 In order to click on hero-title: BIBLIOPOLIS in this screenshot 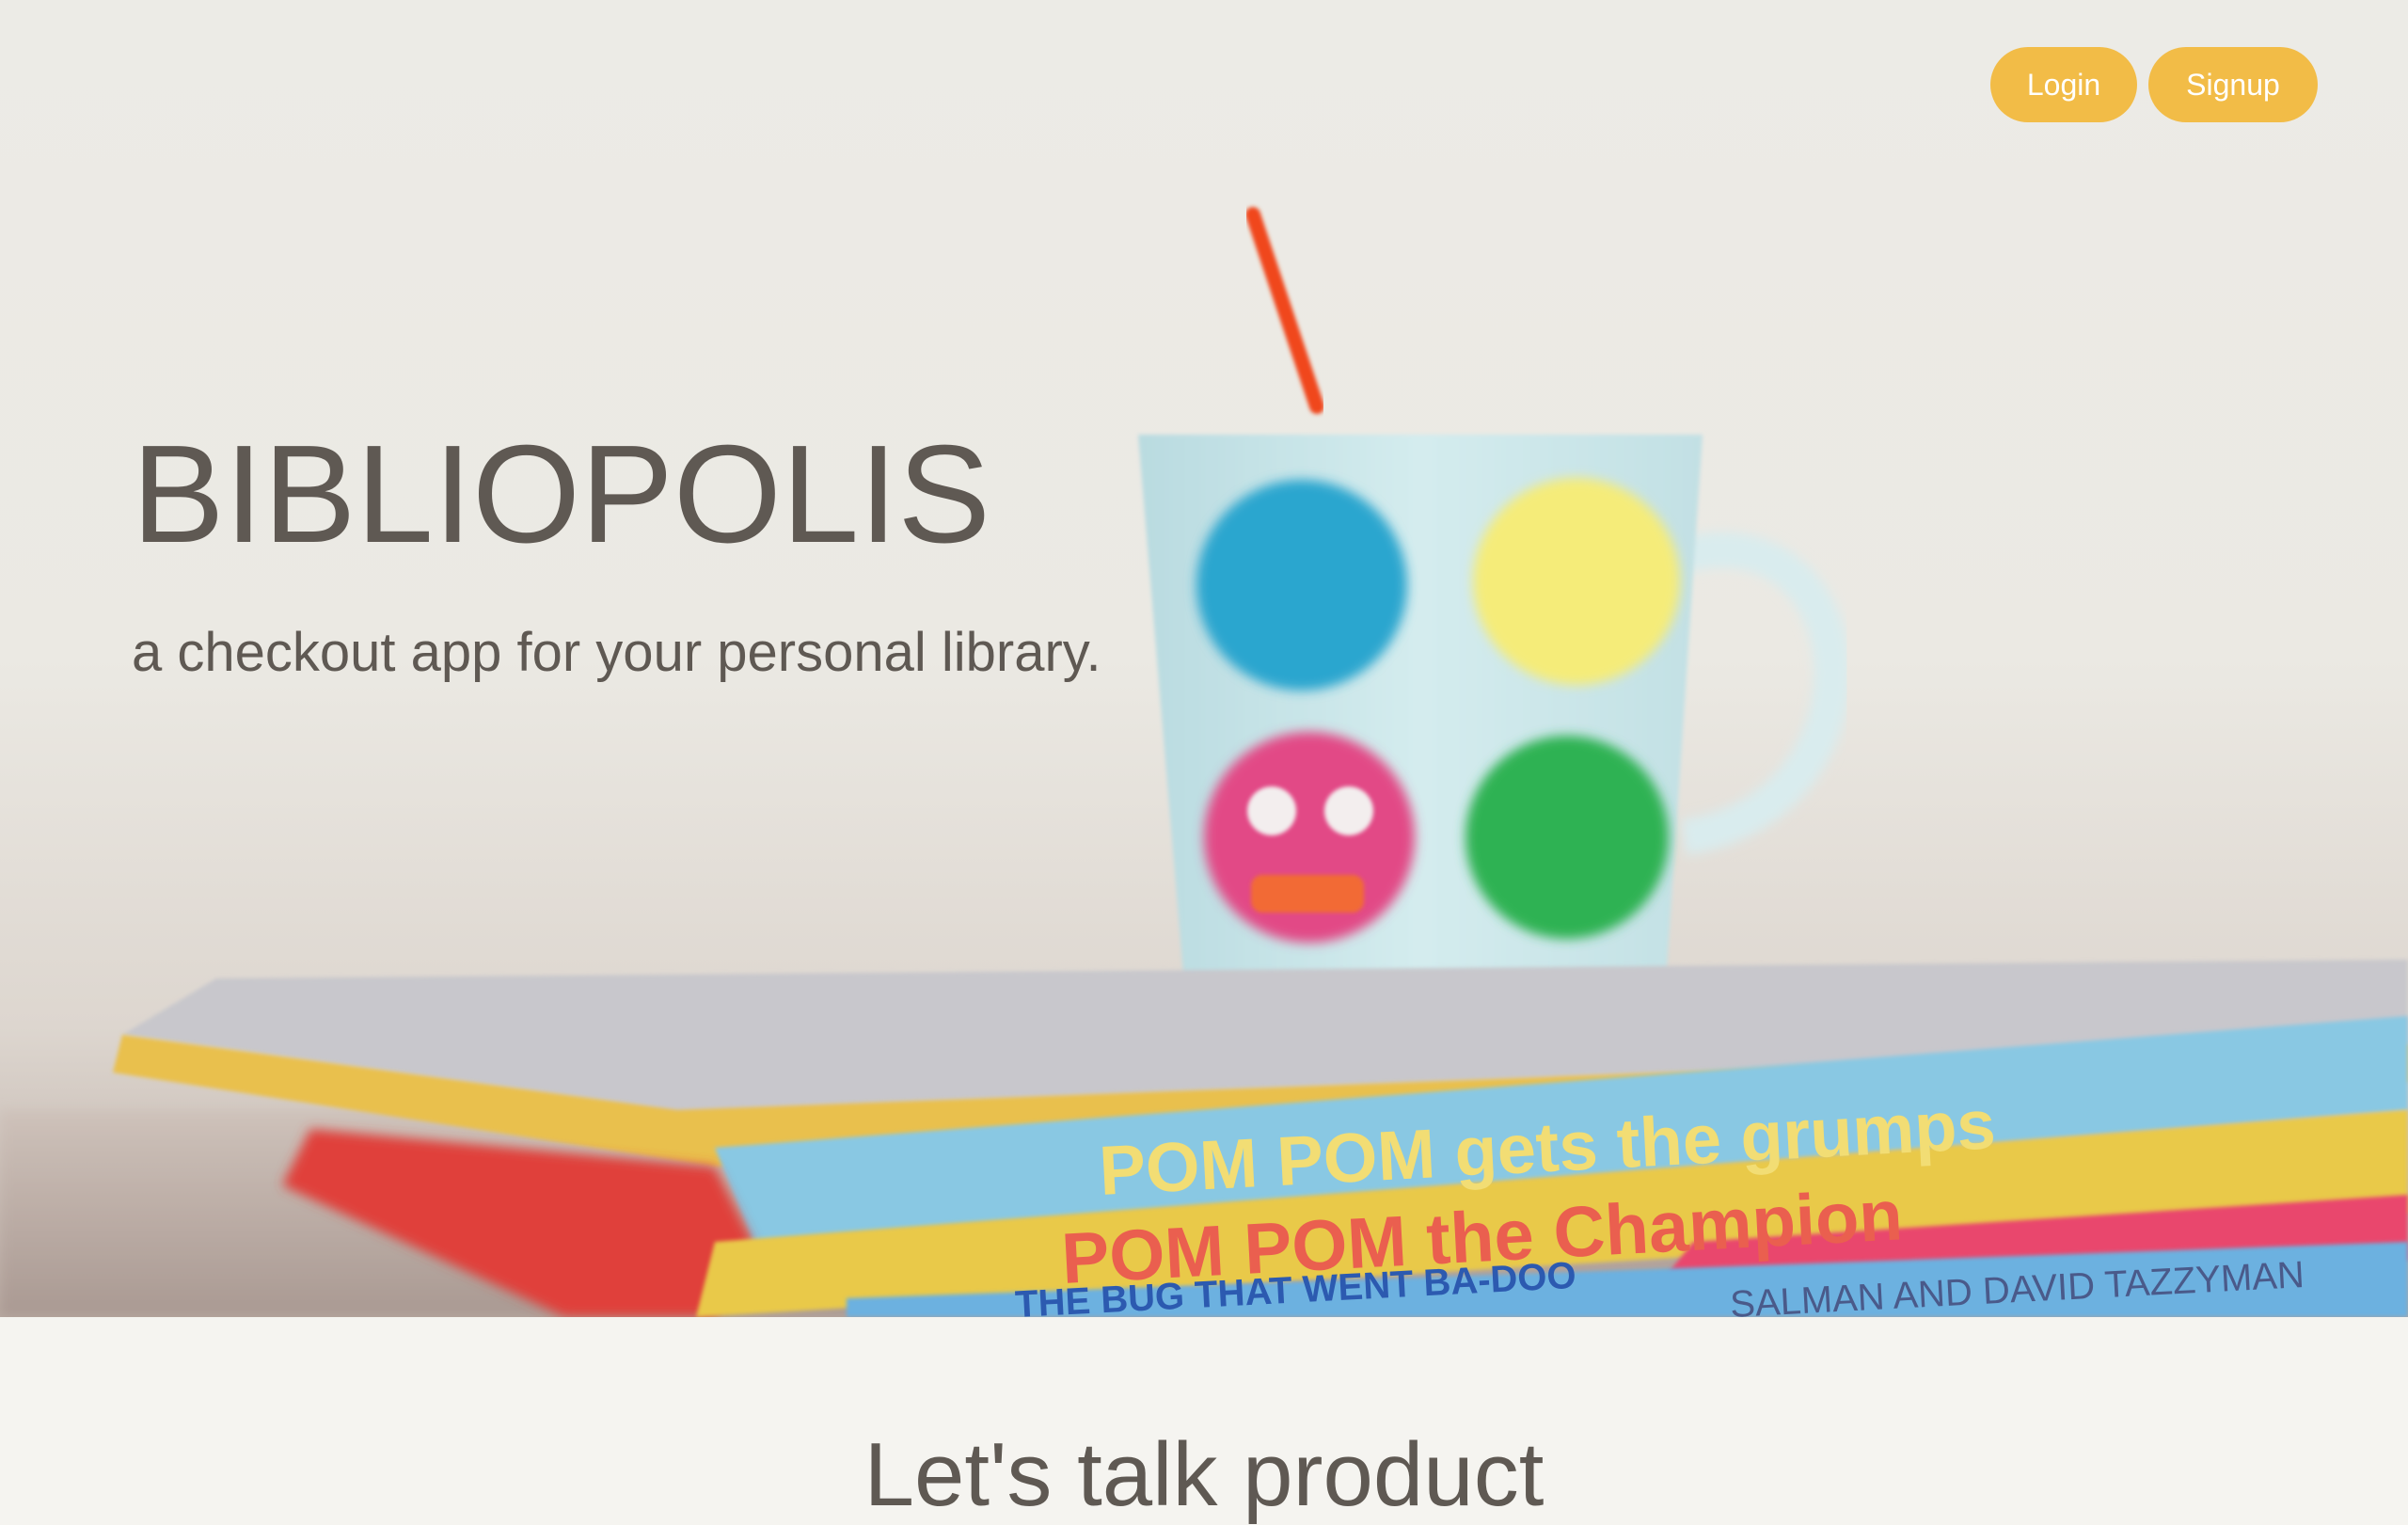, I will do `click(561, 494)`.